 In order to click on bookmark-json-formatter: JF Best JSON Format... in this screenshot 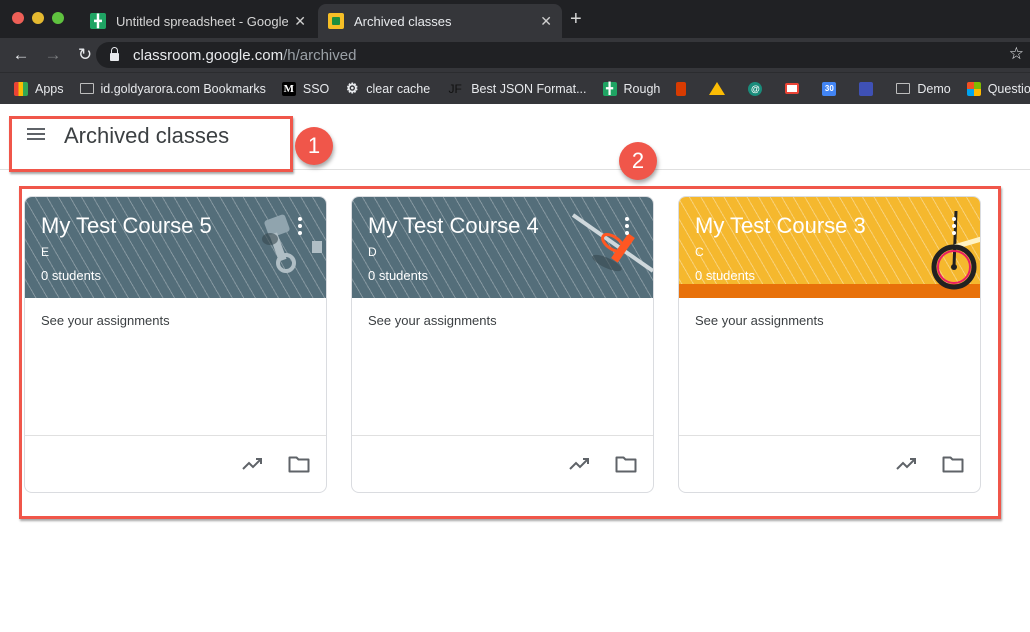, I will do `click(516, 88)`.